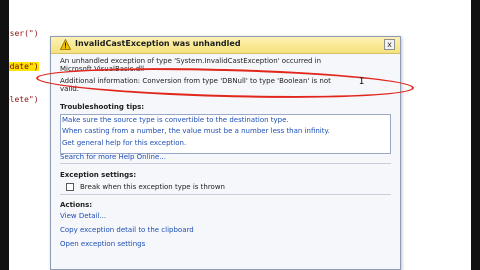 The image size is (480, 270). What do you see at coordinates (98, 175) in the screenshot?
I see `exception-settings-header: Exception settings:` at bounding box center [98, 175].